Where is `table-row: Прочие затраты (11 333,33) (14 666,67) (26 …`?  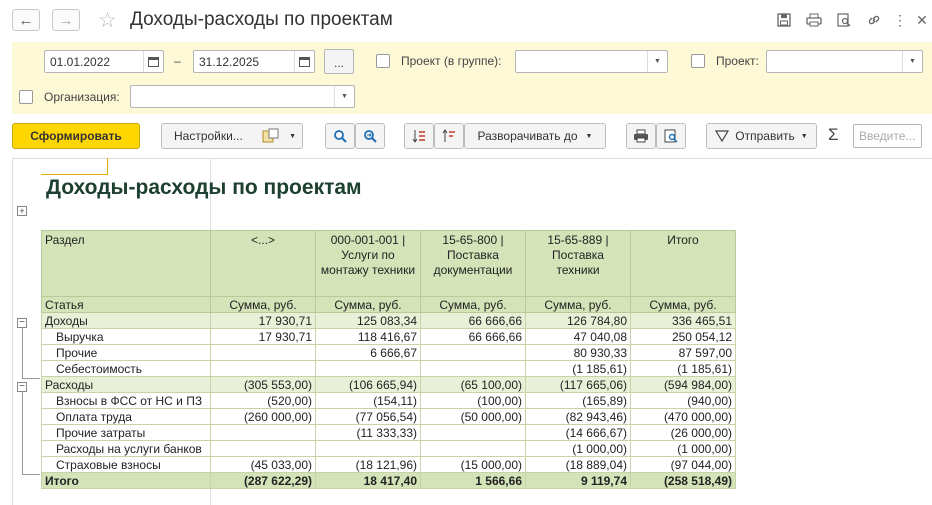
table-row: Прочие затраты (11 333,33) (14 666,67) (26 … is located at coordinates (388, 432).